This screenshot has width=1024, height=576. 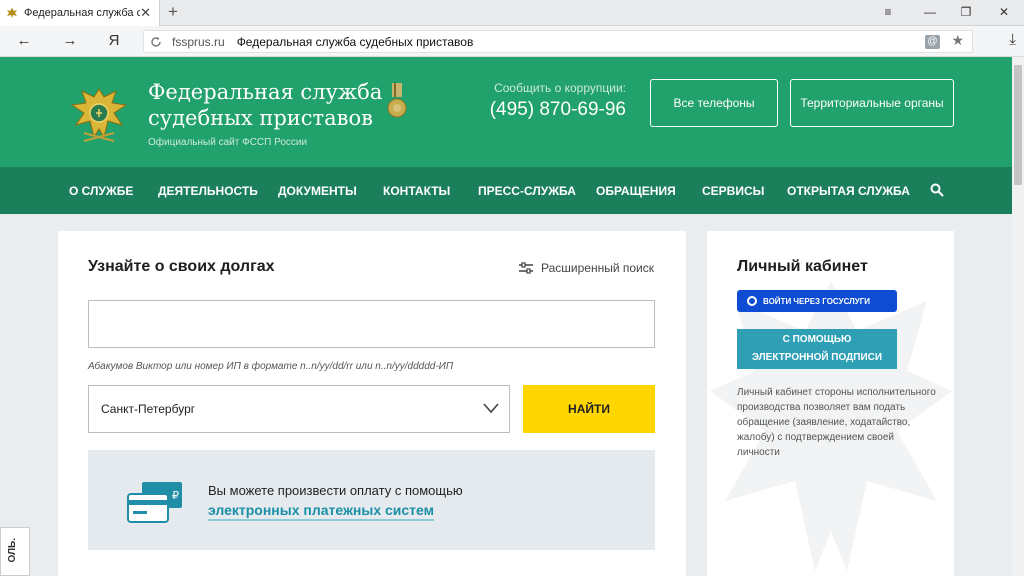 I want to click on page-scrollbar, so click(x=1018, y=316).